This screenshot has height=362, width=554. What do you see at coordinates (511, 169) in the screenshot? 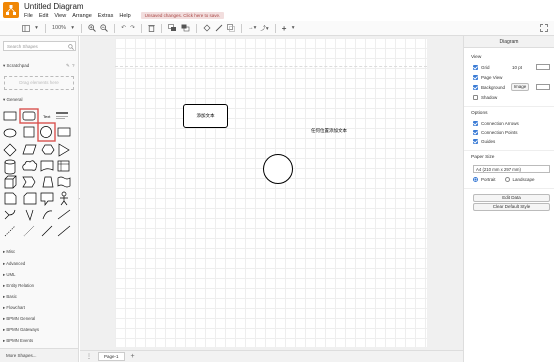
I see `paper-size-select: A4 (210 mm x 297 mm)` at bounding box center [511, 169].